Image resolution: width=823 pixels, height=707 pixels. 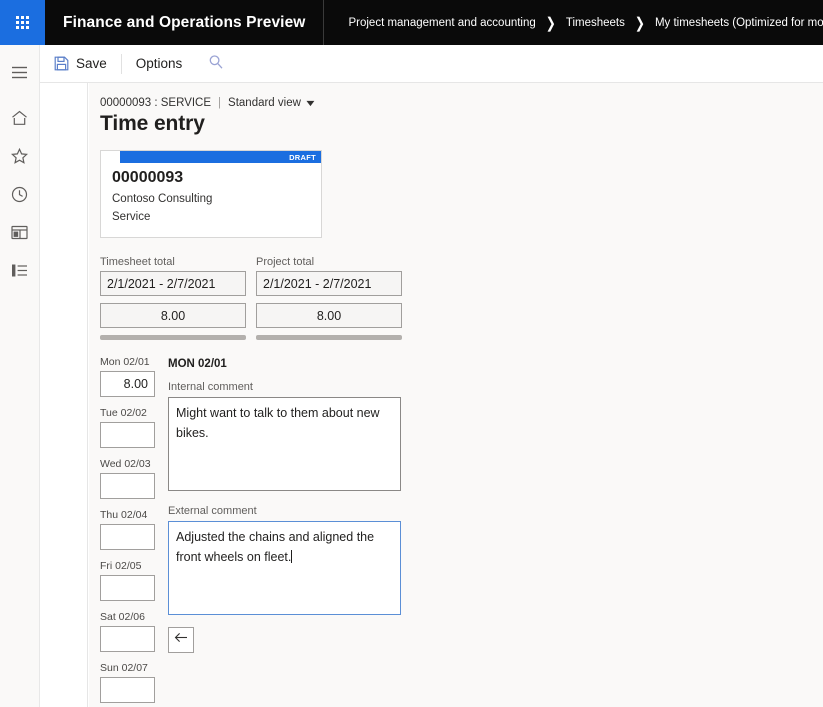 I want to click on project-total-amount: 8.00, so click(x=329, y=316).